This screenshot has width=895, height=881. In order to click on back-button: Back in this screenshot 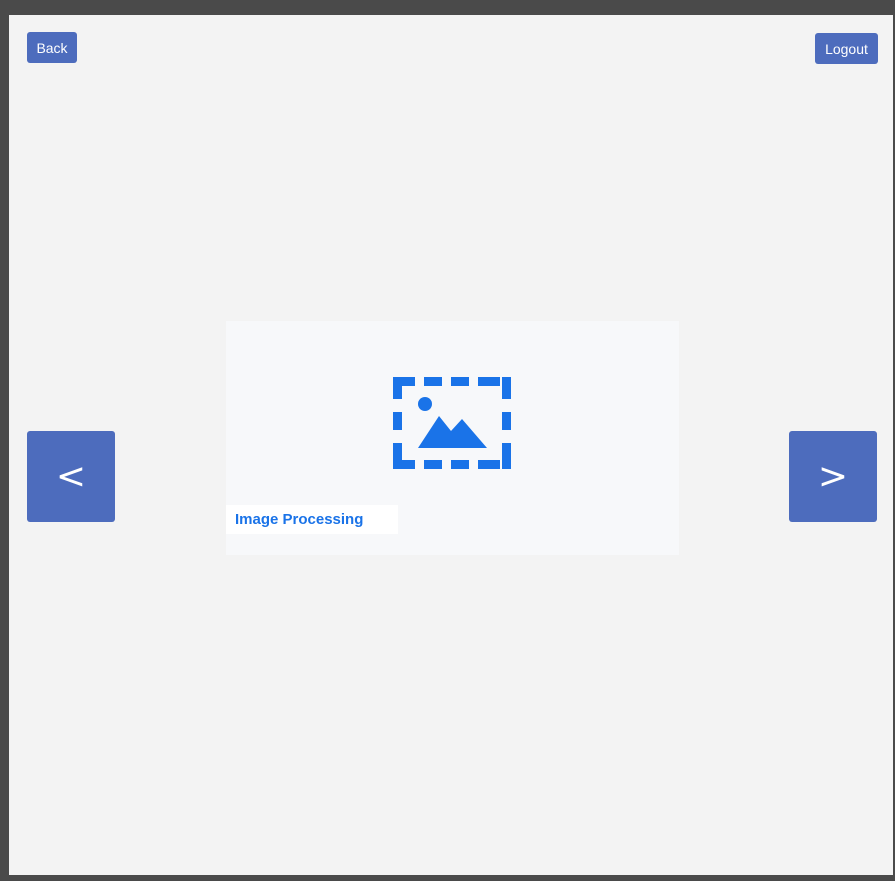, I will do `click(52, 47)`.